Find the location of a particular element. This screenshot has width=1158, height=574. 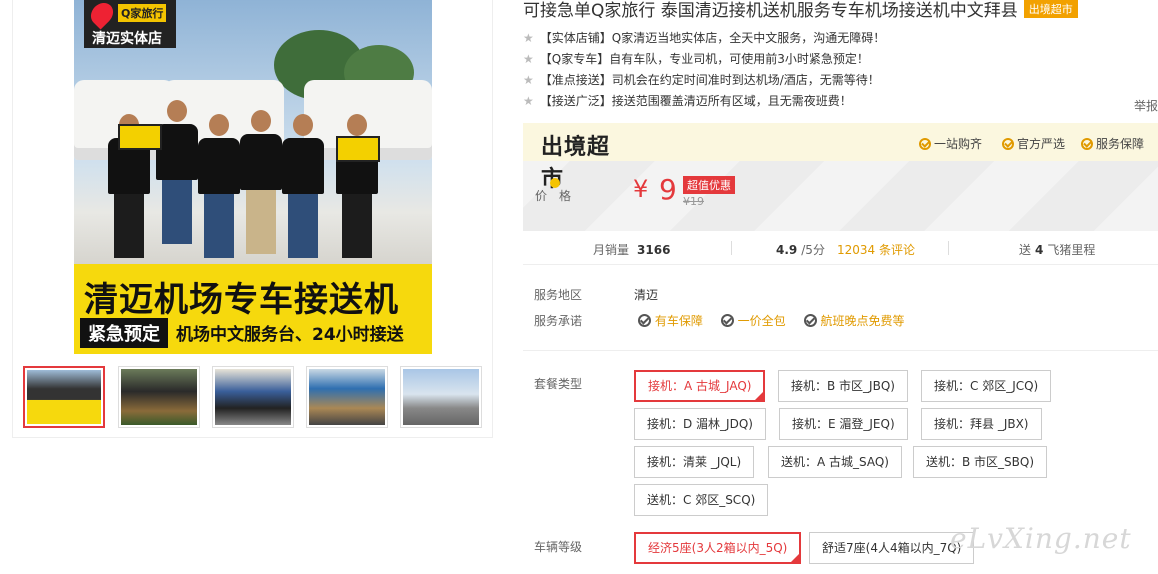

feature-text: 【实体店铺】Q家清迈当地实体店，全天中文服务，沟通无障碍！ is located at coordinates (712, 38).